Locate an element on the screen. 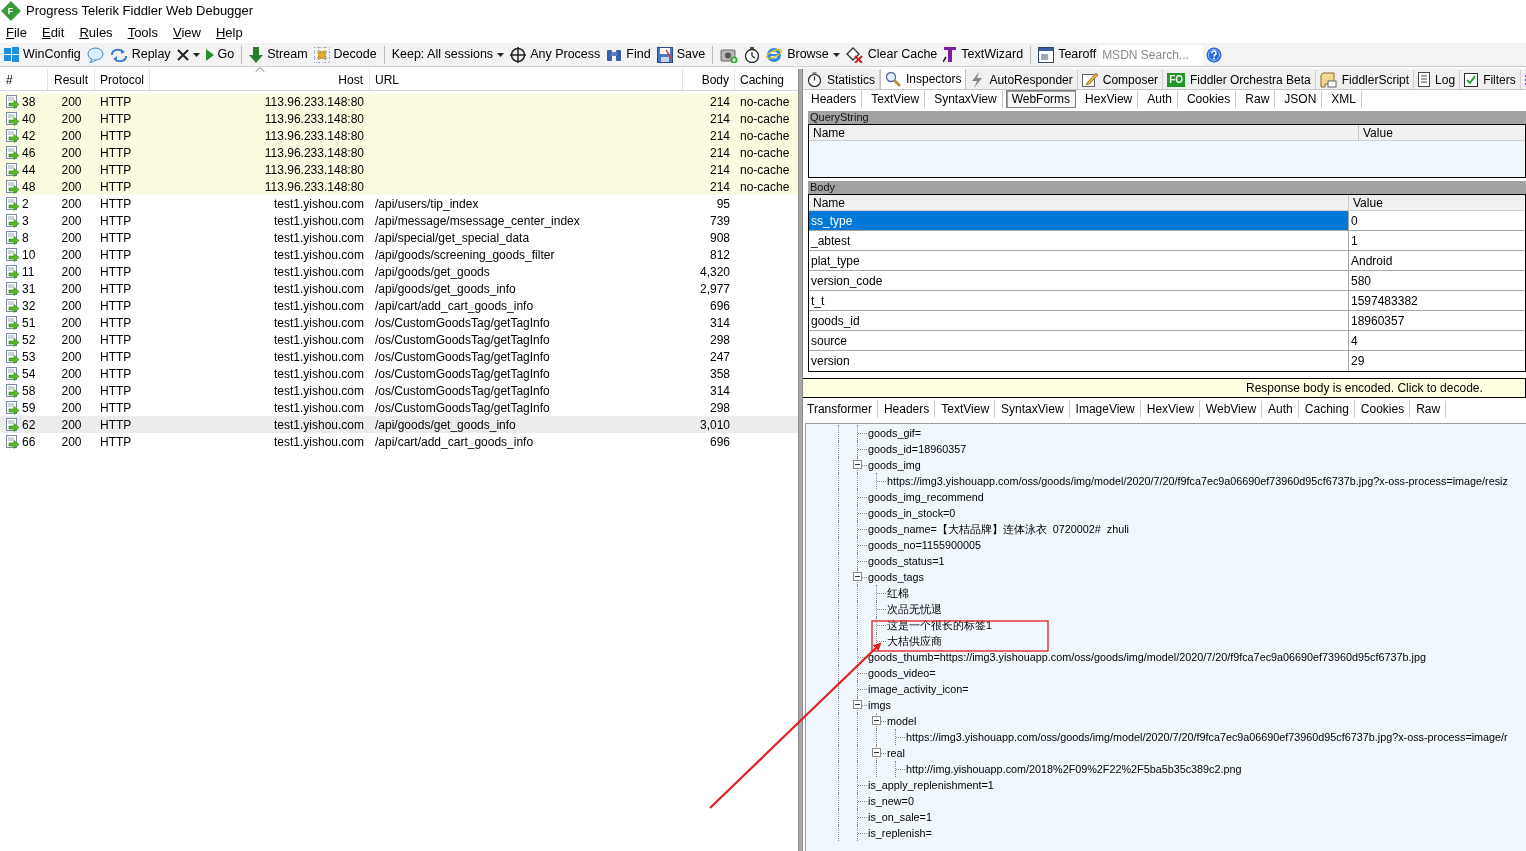 The image size is (1526, 851). toolbar-button: Tearoff is located at coordinates (1067, 54).